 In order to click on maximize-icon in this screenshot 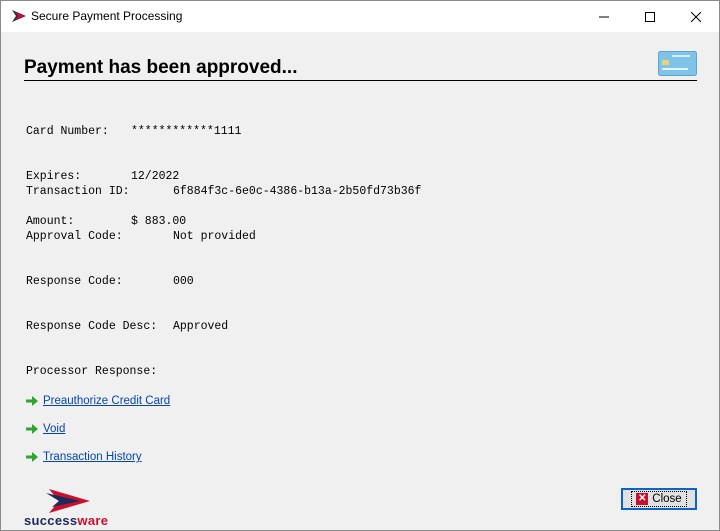, I will do `click(650, 16)`.